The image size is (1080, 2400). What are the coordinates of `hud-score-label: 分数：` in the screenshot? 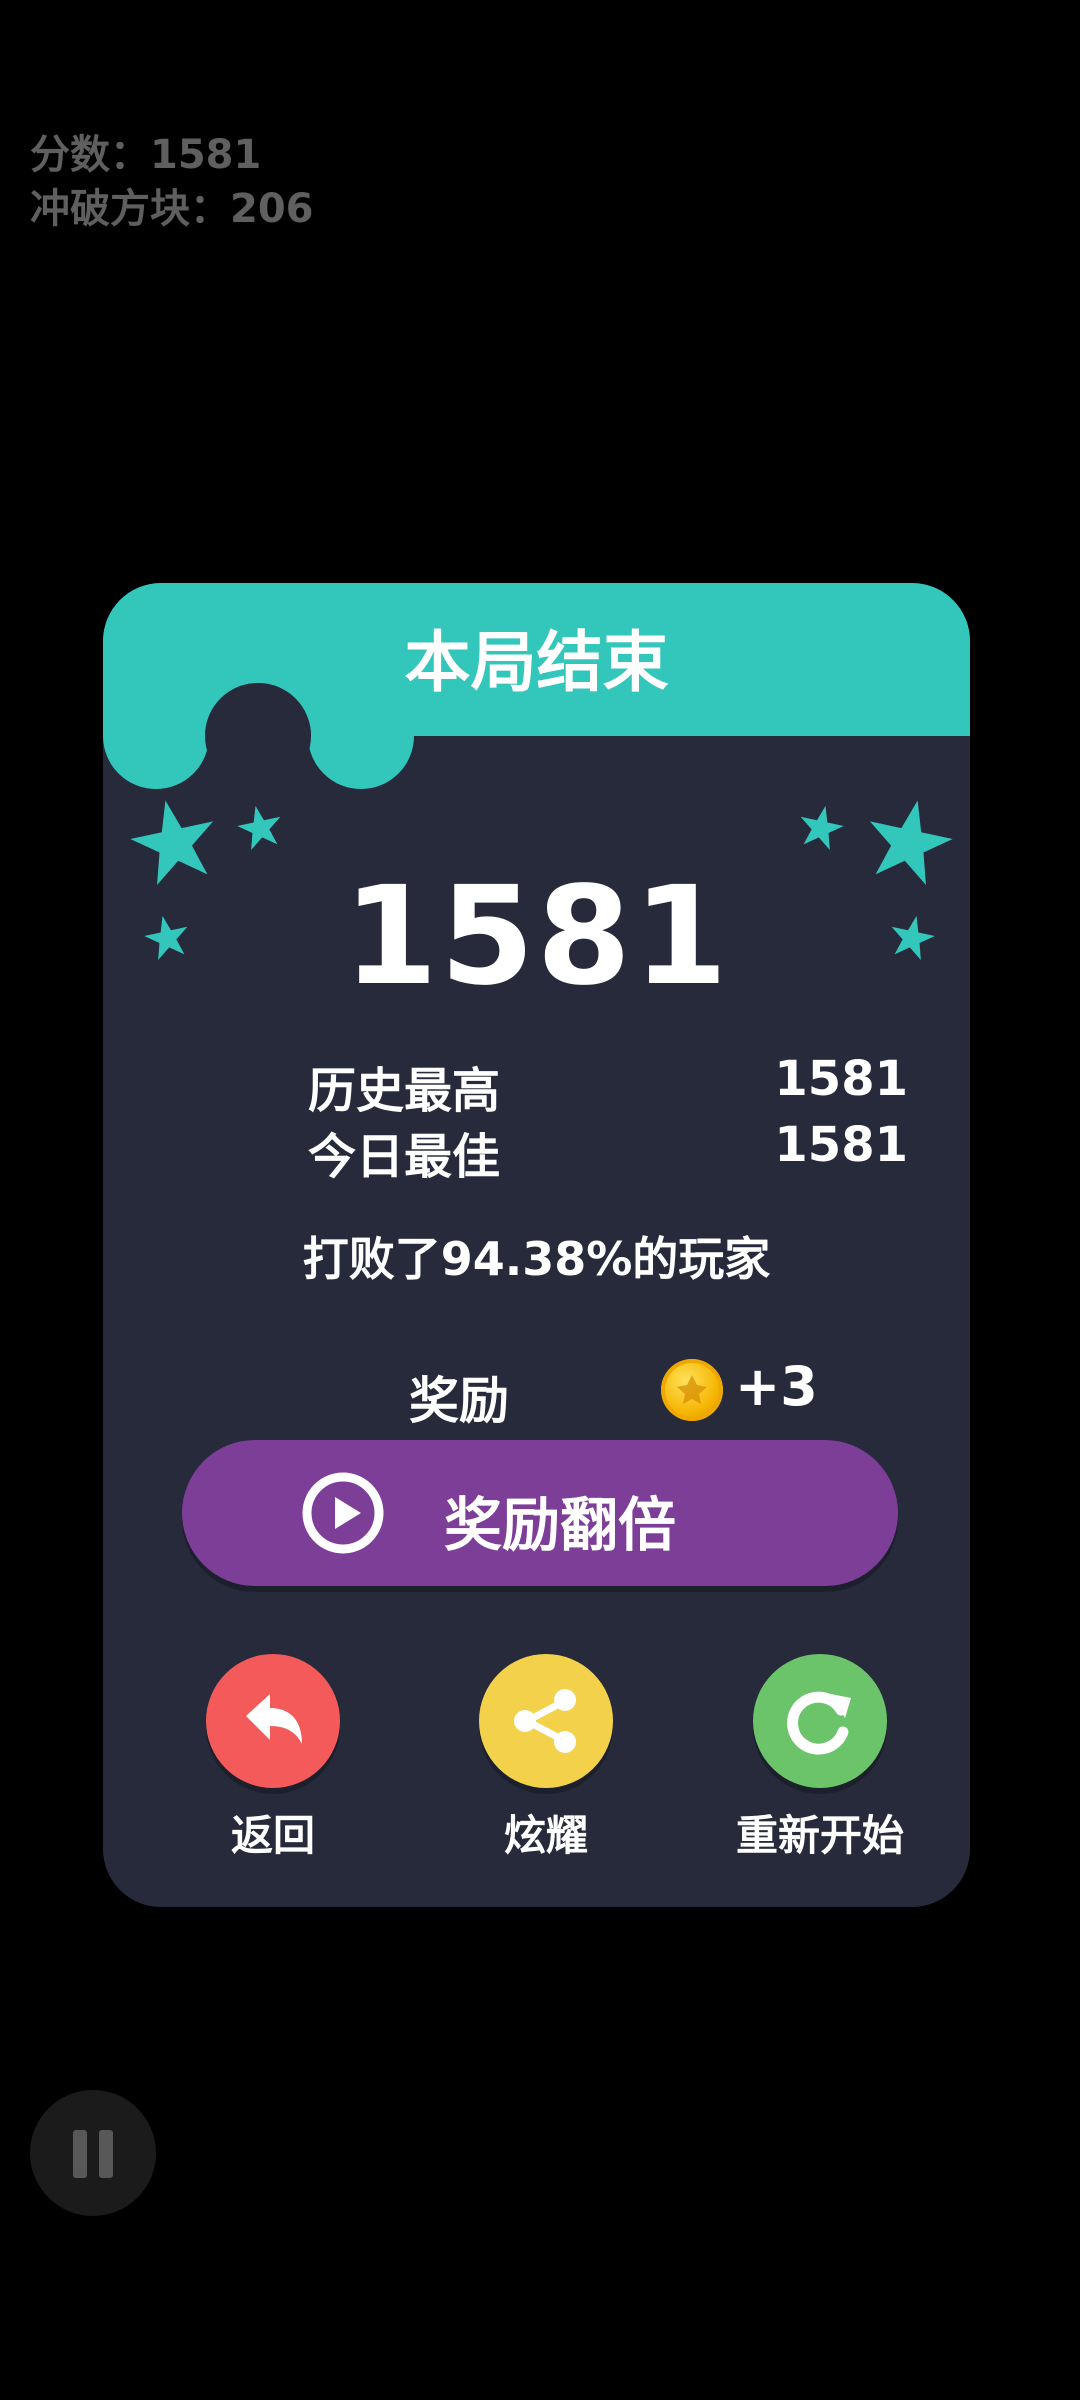 It's located at (90, 155).